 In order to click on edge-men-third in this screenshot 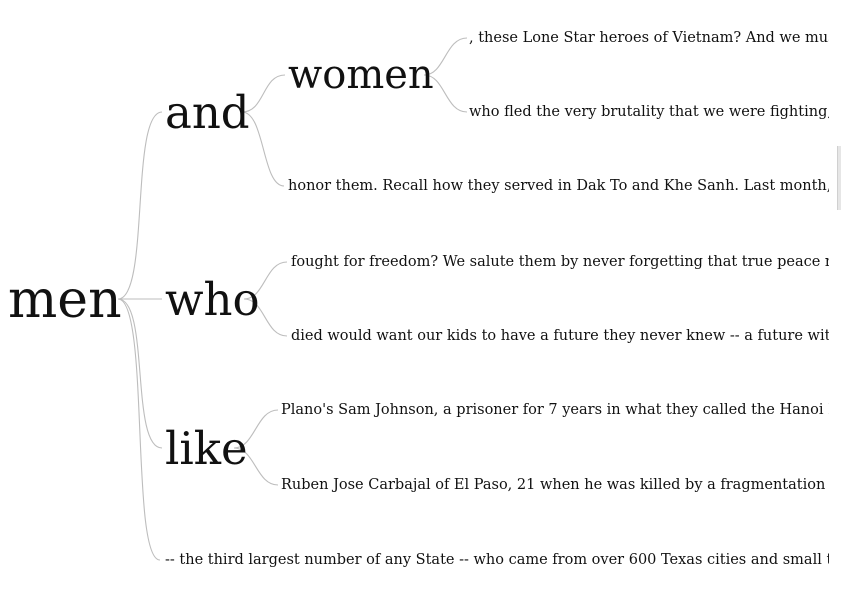, I will do `click(139, 429)`.